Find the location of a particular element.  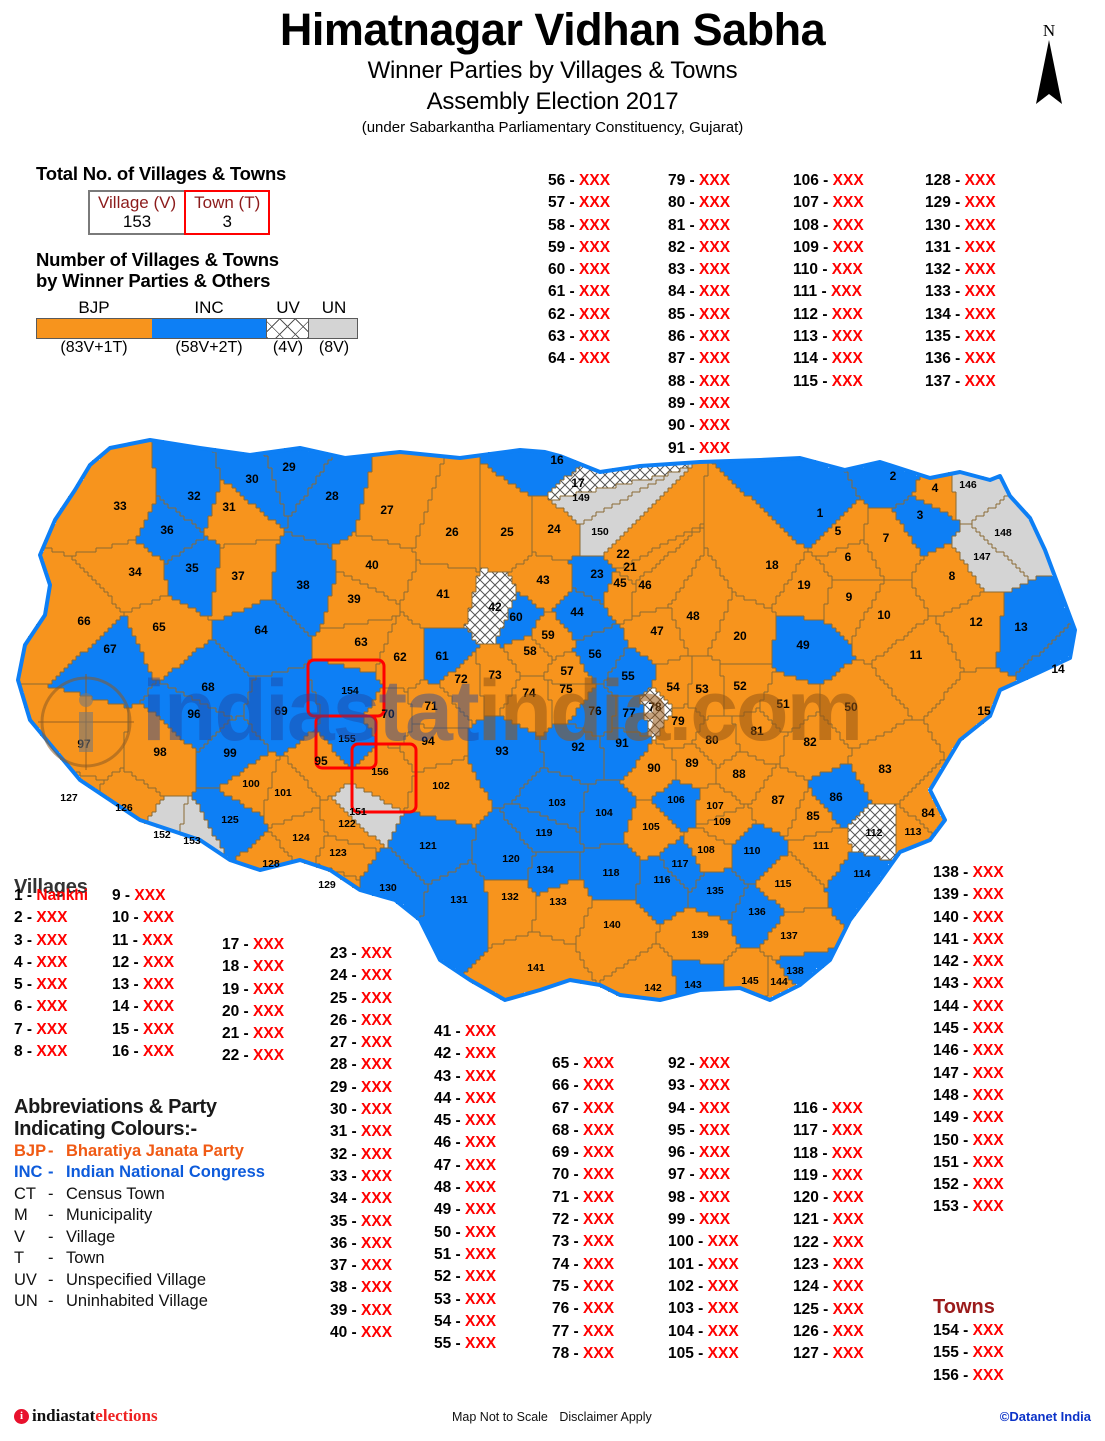

list-item-number: 129 is located at coordinates (938, 203).